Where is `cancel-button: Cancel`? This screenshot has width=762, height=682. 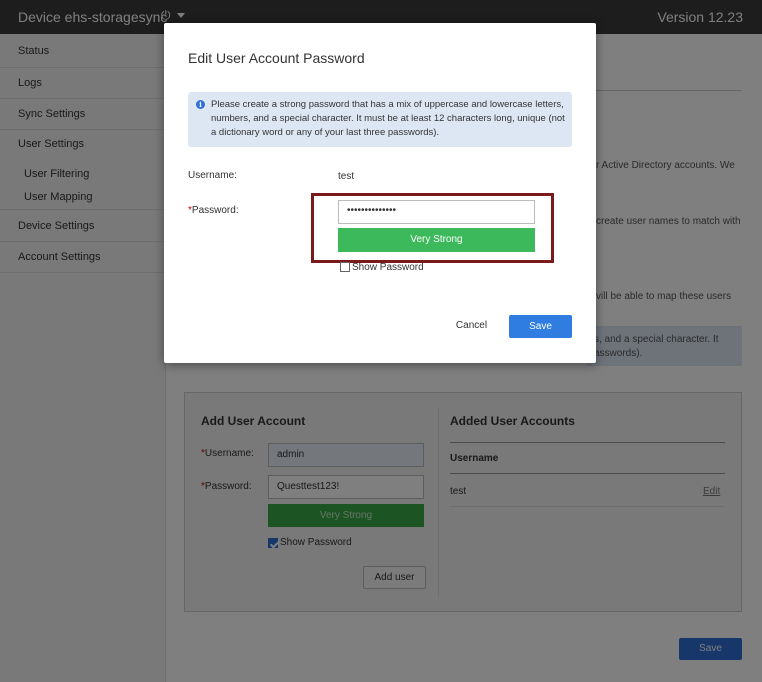 cancel-button: Cancel is located at coordinates (471, 327).